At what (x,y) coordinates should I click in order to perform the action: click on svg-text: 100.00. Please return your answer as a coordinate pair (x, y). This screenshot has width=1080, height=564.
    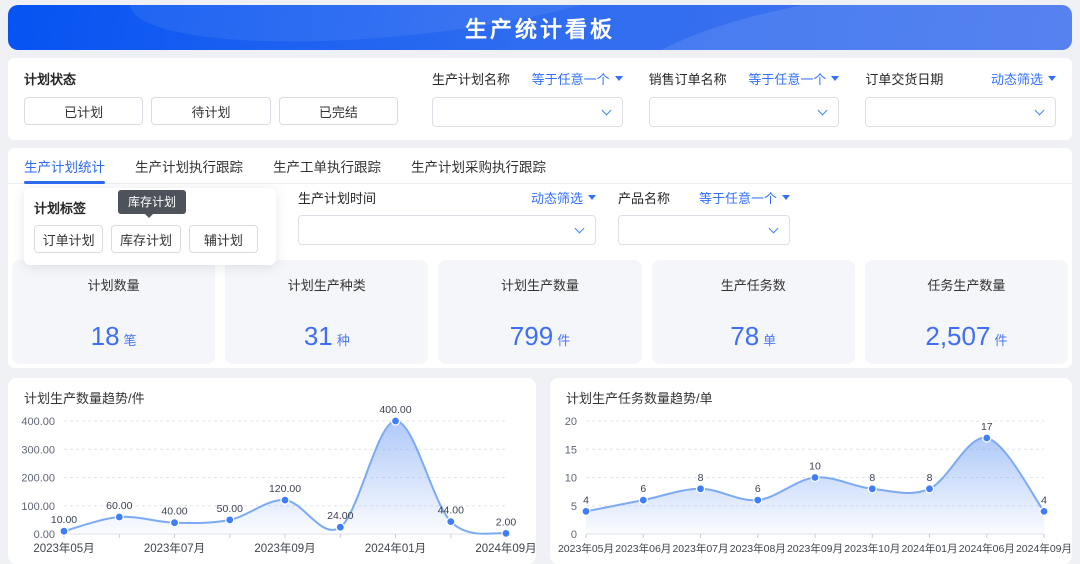
    Looking at the image, I should click on (38, 507).